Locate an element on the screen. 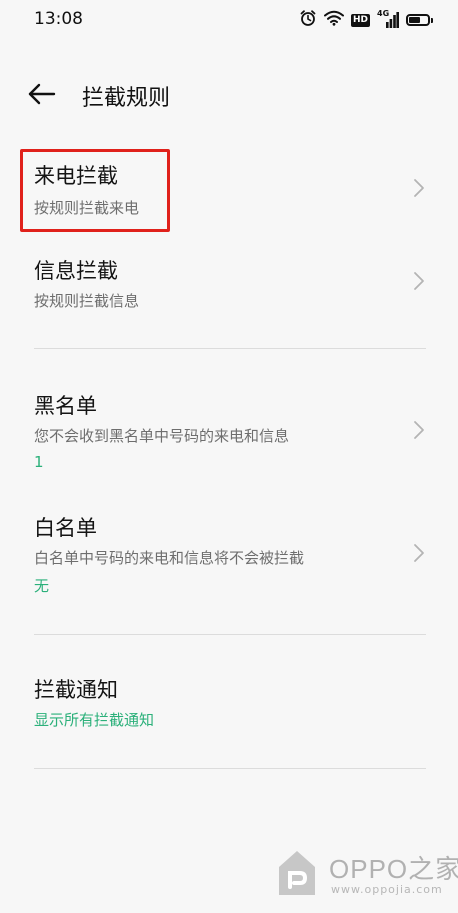 This screenshot has width=458, height=913. list-item-subtitle: 白名单中号码的来电和信息将不会被拦截 is located at coordinates (169, 558).